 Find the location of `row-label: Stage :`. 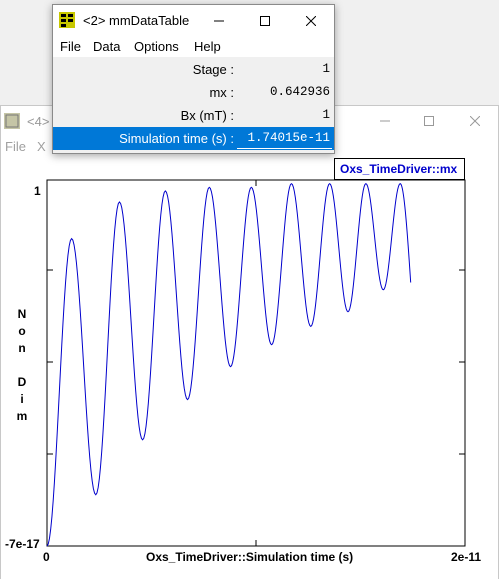

row-label: Stage : is located at coordinates (213, 69).